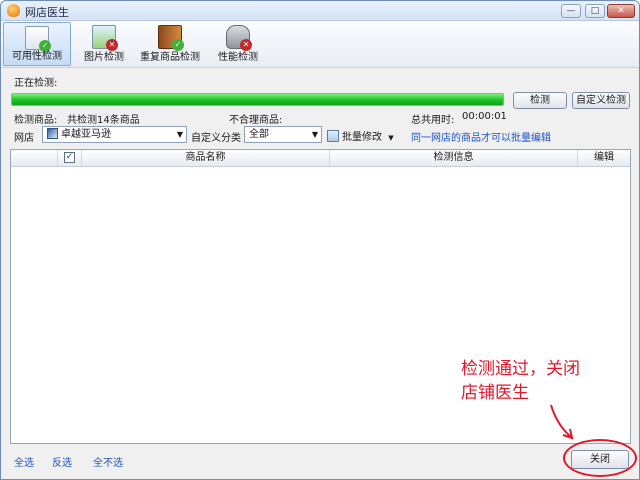 This screenshot has height=480, width=640. Describe the element at coordinates (238, 57) in the screenshot. I see `tool-label: 性能检测` at that location.